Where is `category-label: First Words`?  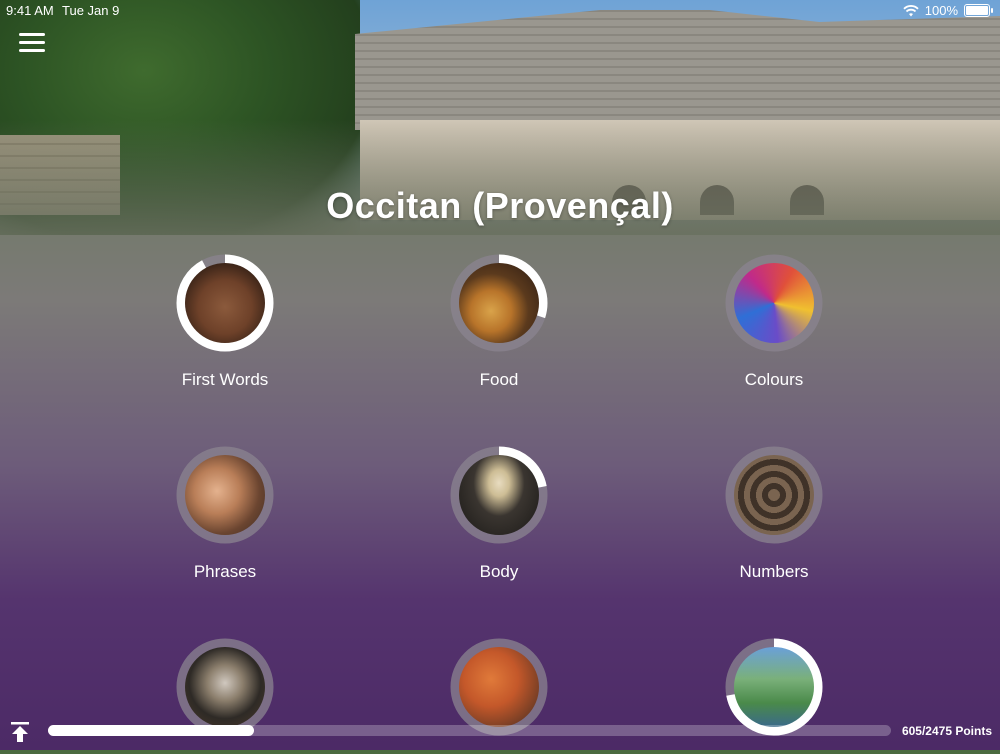 category-label: First Words is located at coordinates (225, 379).